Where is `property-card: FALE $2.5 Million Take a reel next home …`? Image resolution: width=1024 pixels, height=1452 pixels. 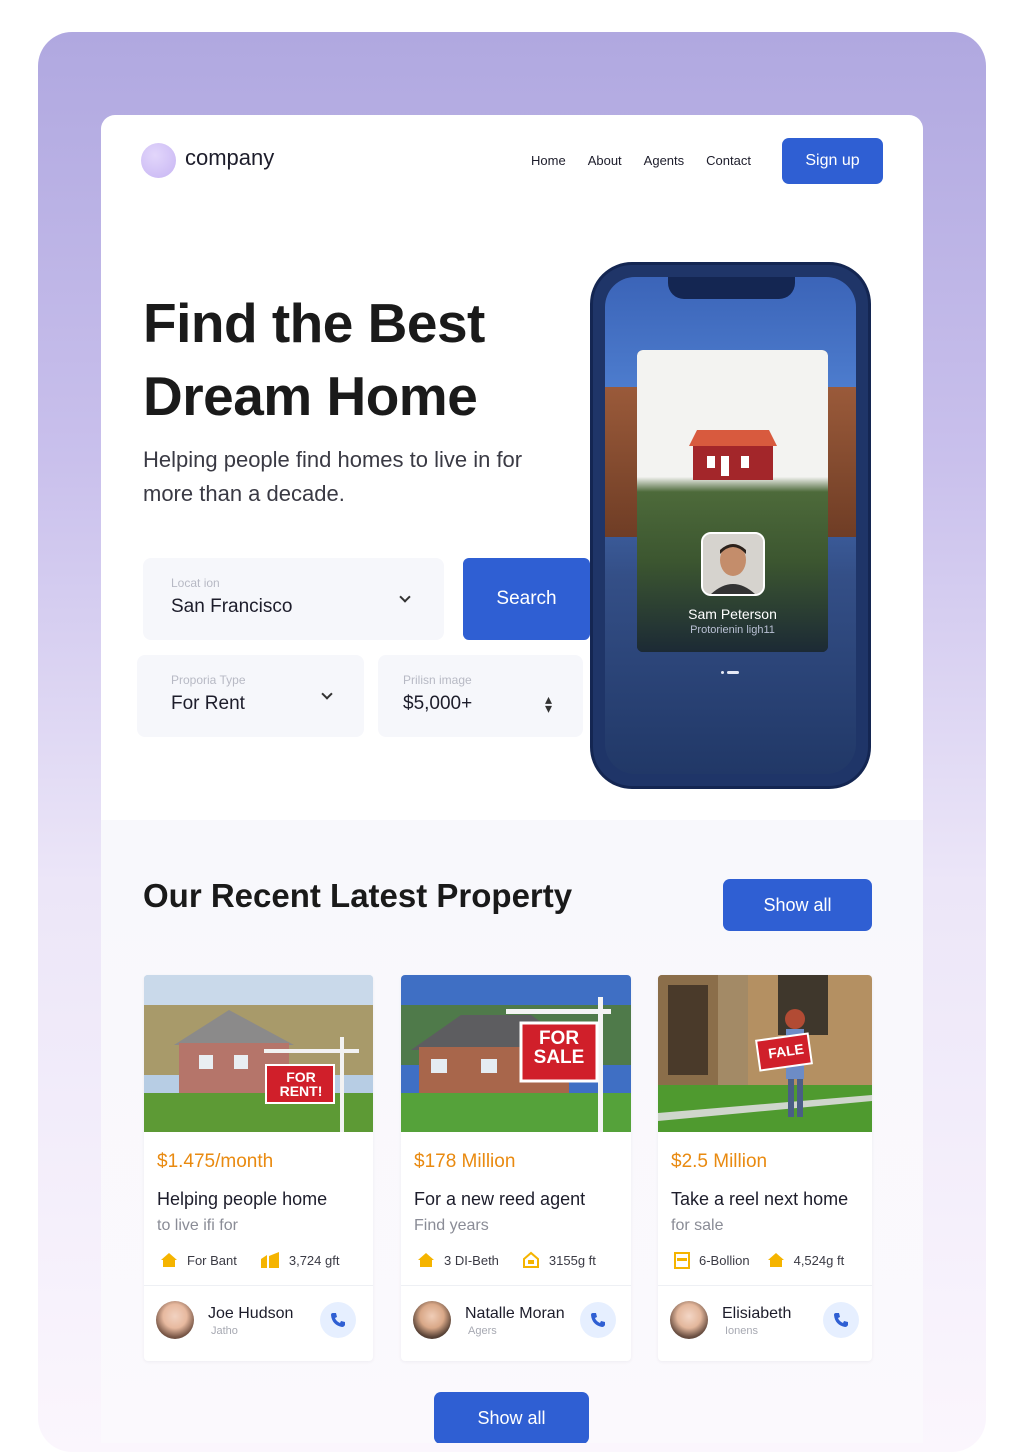
property-card: FALE $2.5 Million Take a reel next home … is located at coordinates (765, 1168).